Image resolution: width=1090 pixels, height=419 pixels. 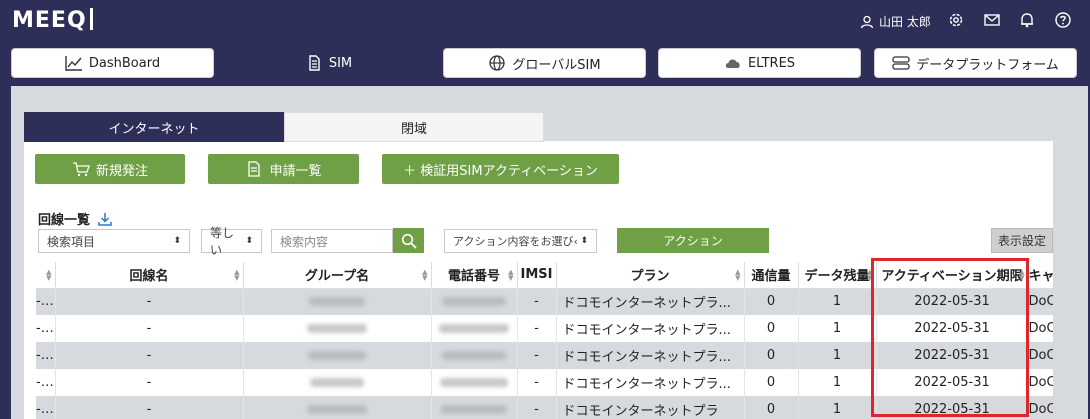 I want to click on search-icon, so click(x=409, y=241).